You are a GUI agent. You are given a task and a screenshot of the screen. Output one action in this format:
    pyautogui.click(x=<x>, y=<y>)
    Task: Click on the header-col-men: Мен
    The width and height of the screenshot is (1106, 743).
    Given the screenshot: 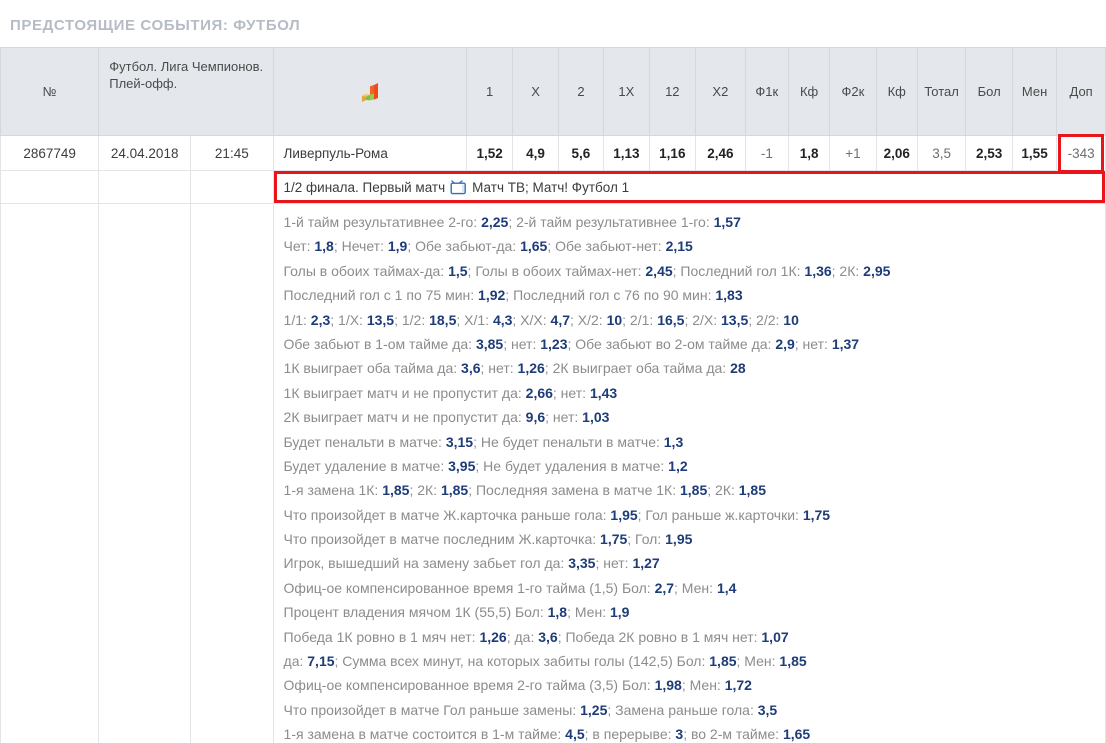 What is the action you would take?
    pyautogui.click(x=1034, y=91)
    